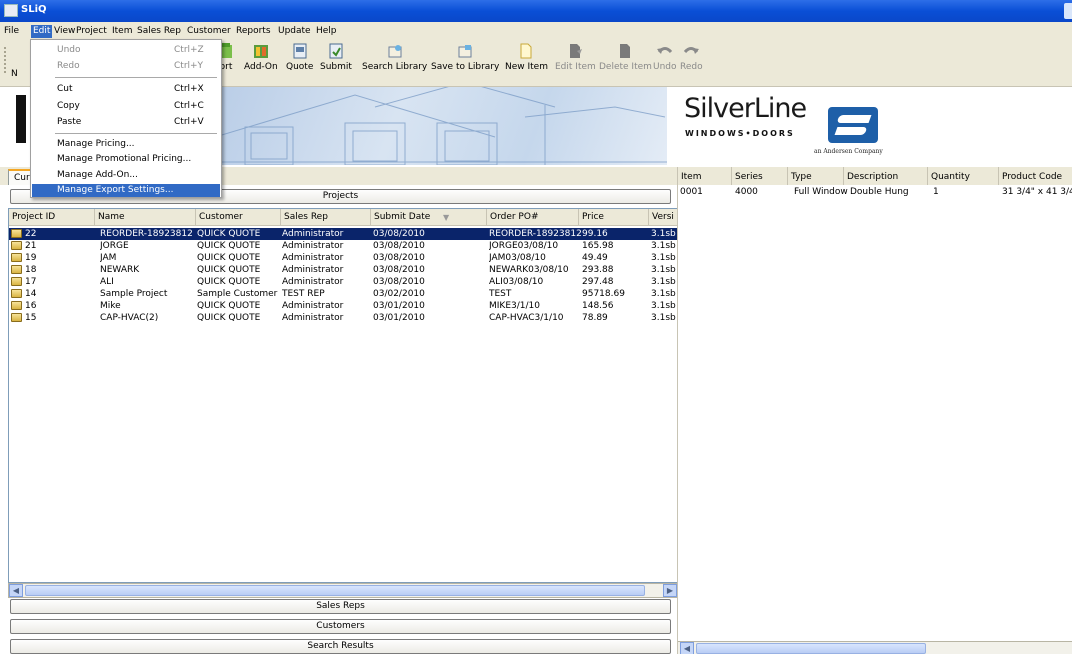  What do you see at coordinates (6, 60) in the screenshot?
I see `toolbar-grip` at bounding box center [6, 60].